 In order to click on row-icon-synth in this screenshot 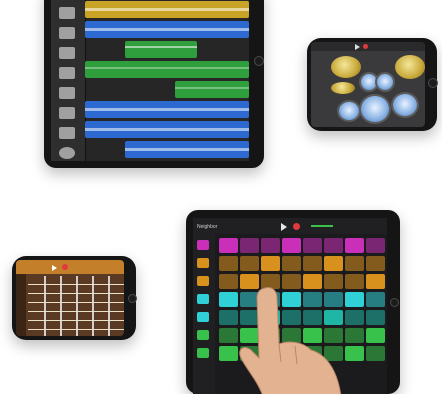, I will do `click(203, 299)`.